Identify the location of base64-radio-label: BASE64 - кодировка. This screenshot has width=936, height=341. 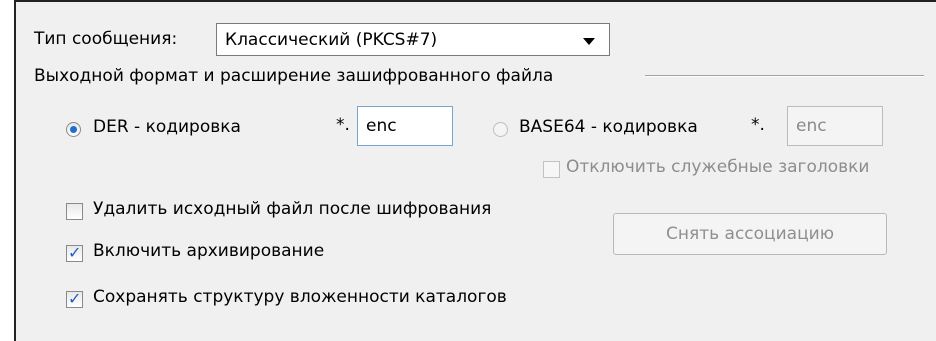
(608, 127).